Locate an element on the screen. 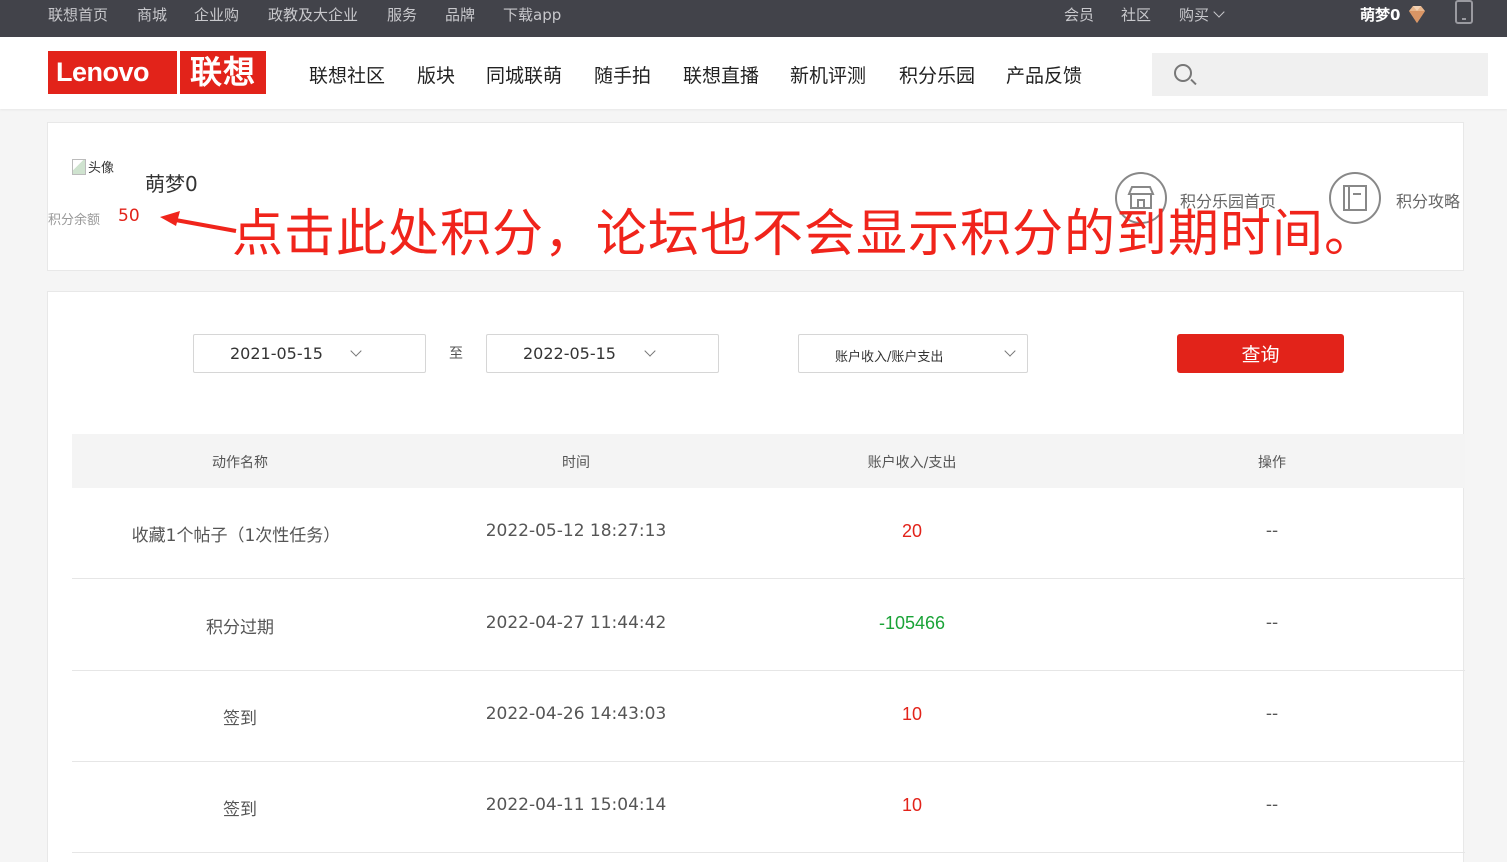 The image size is (1507, 862). broken-image-icon is located at coordinates (79, 167).